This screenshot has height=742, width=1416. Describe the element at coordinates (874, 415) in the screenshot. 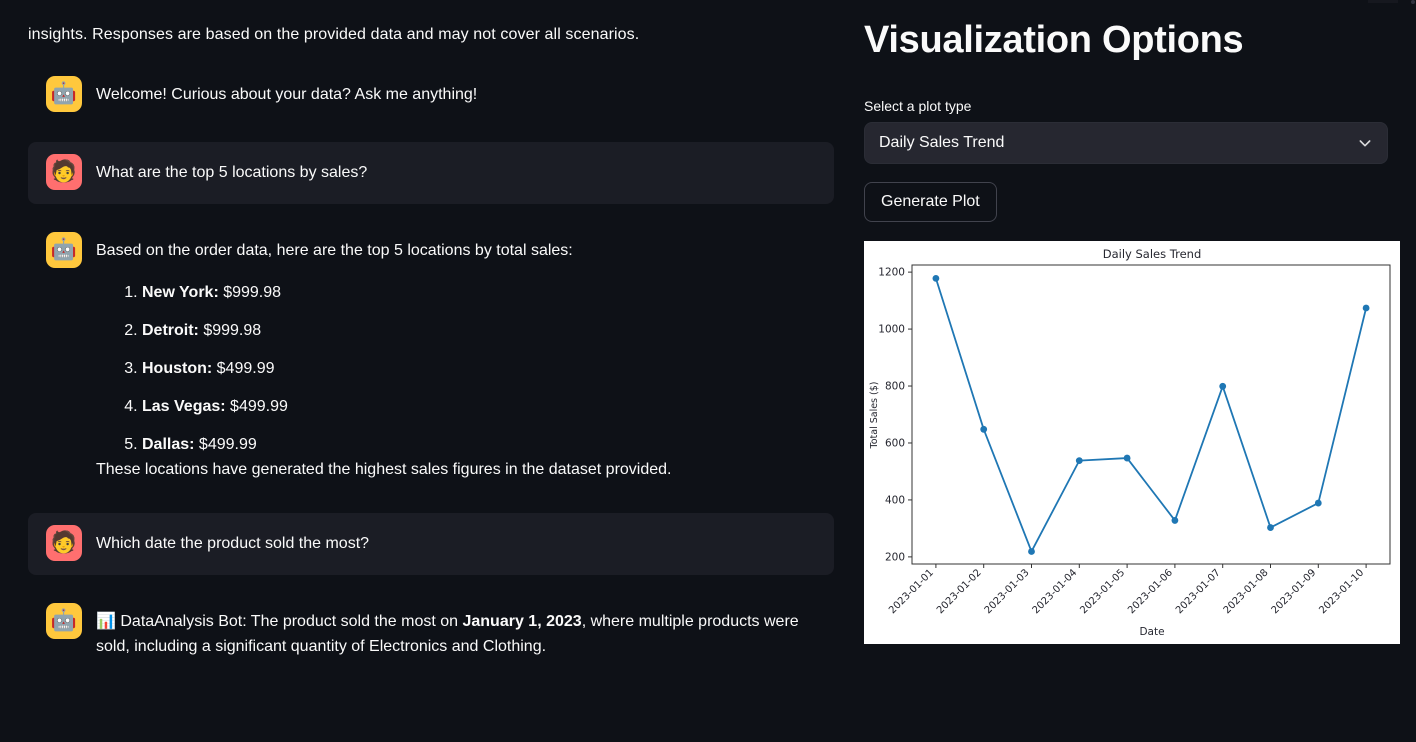

I see `y-axis-label: Total Sales ($)` at that location.